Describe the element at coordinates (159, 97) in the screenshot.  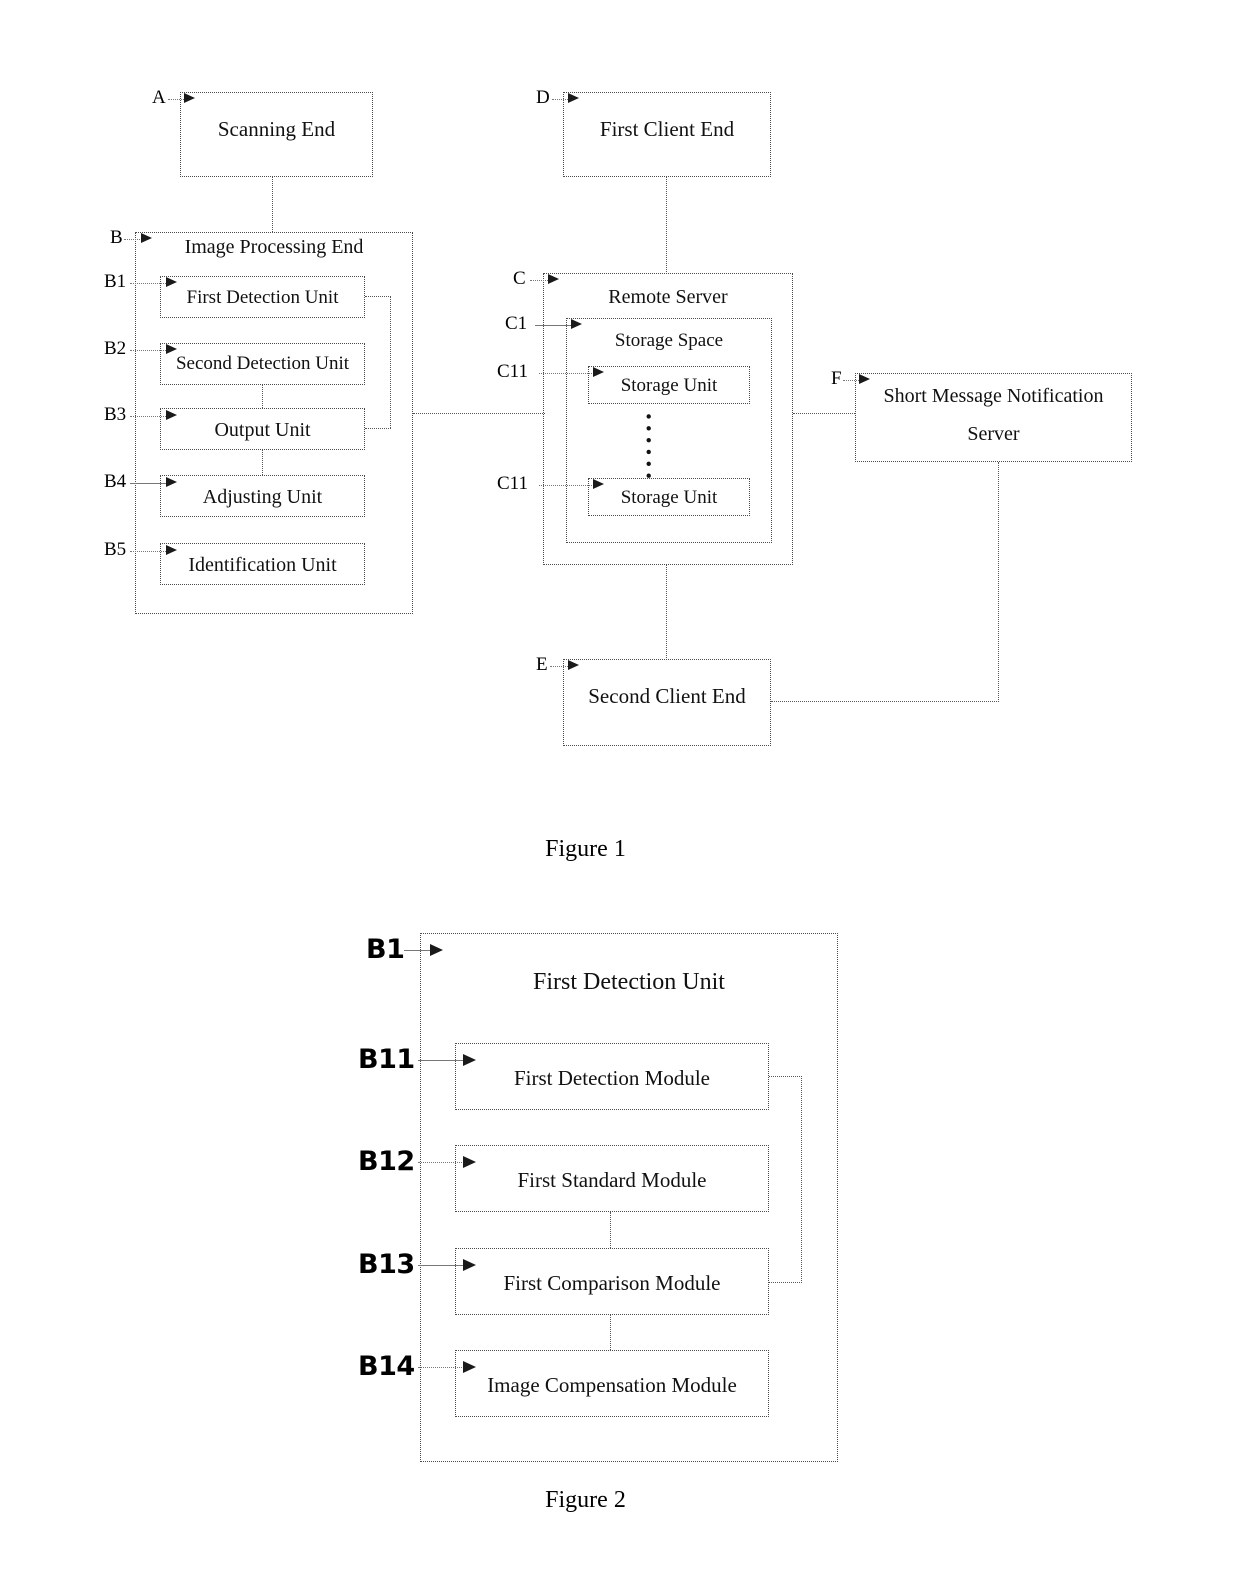
I see `ref-label-a: A` at that location.